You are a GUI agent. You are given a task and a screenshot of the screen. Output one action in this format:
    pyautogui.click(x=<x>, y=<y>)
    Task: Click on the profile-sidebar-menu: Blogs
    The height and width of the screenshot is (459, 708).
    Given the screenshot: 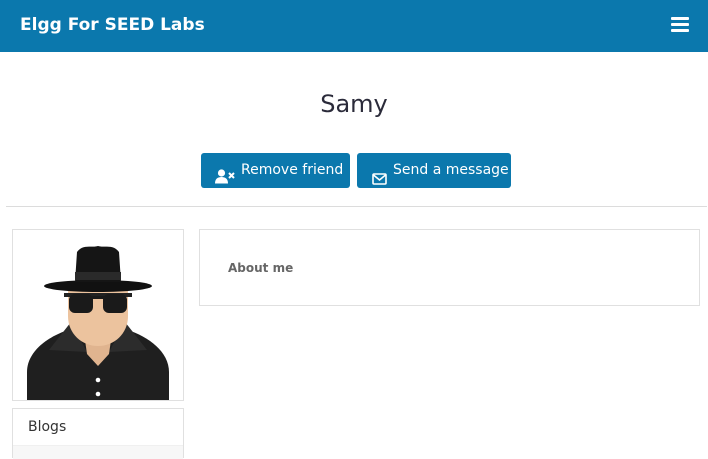 What is the action you would take?
    pyautogui.click(x=98, y=433)
    